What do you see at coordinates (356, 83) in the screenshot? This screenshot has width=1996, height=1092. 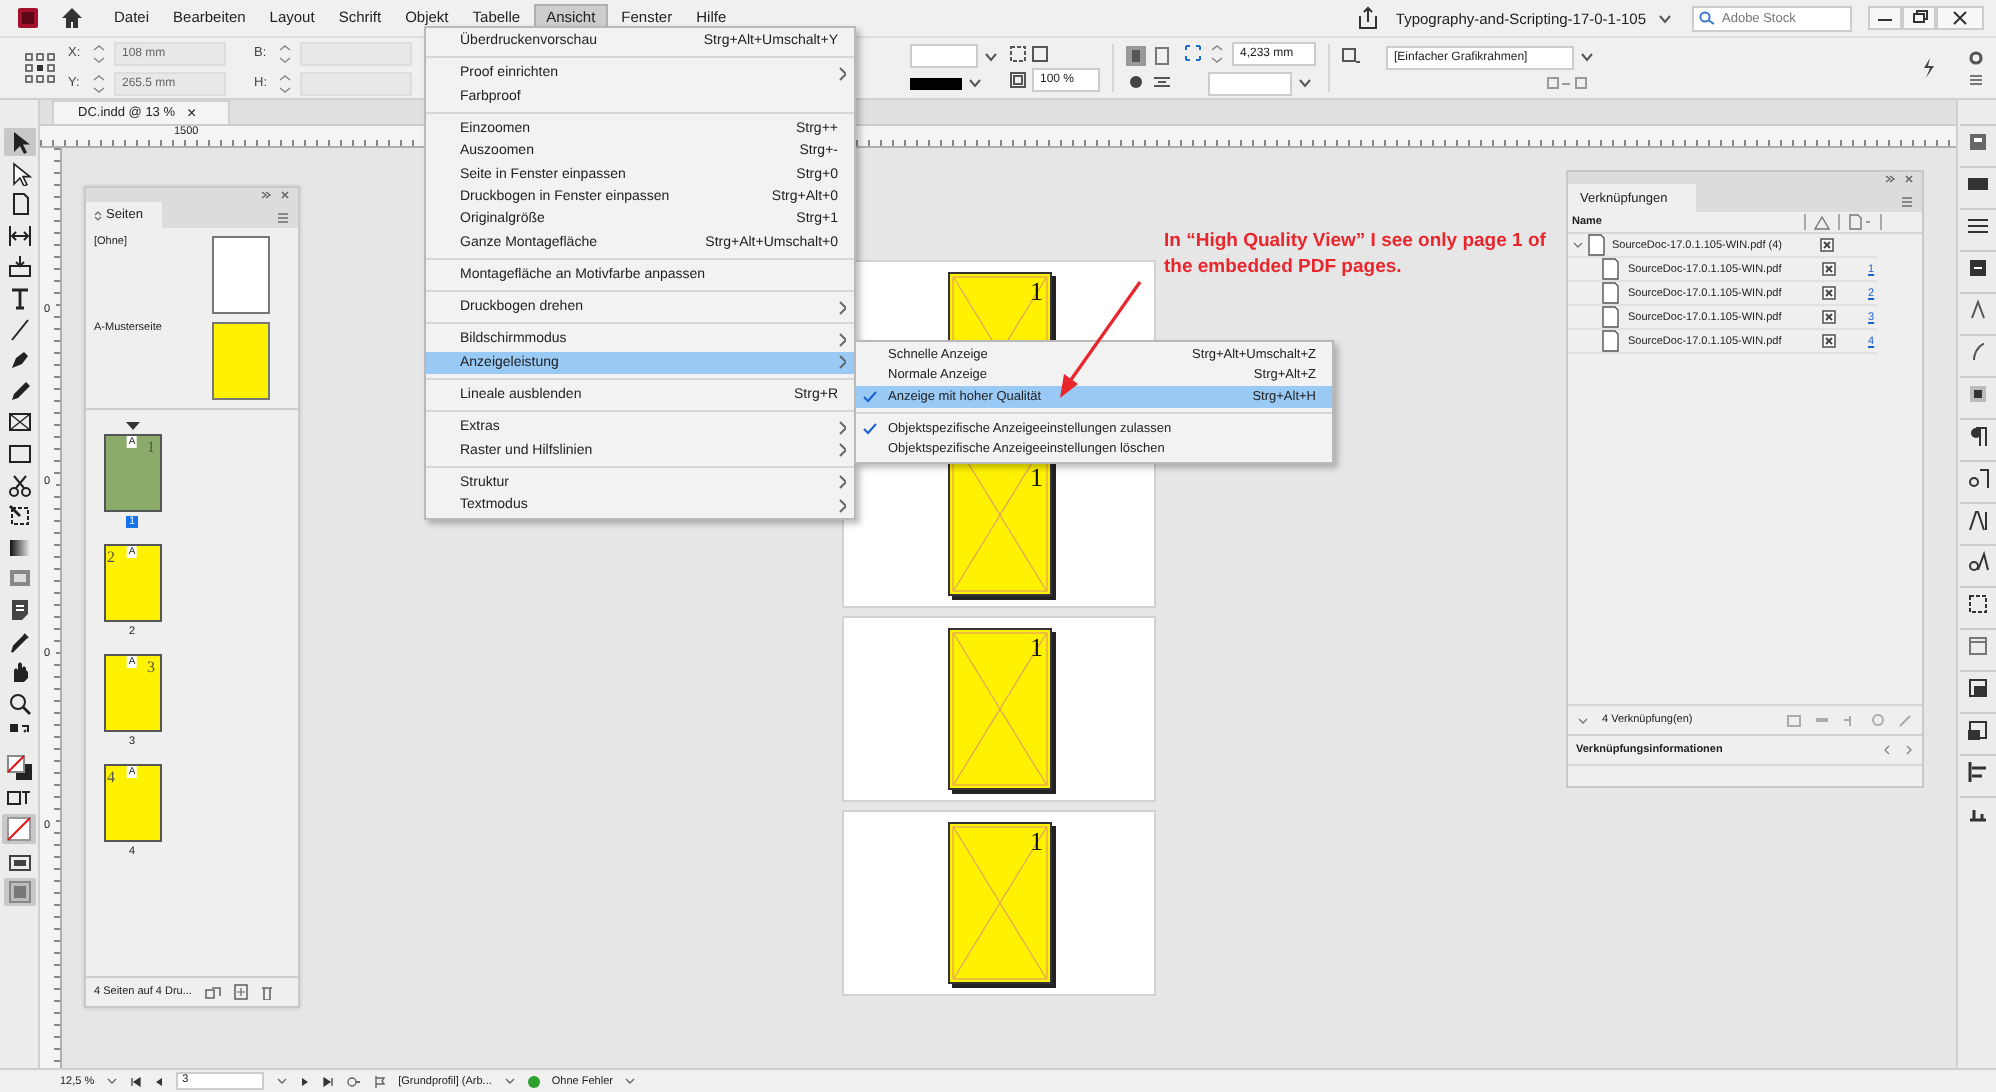 I see `input-field` at bounding box center [356, 83].